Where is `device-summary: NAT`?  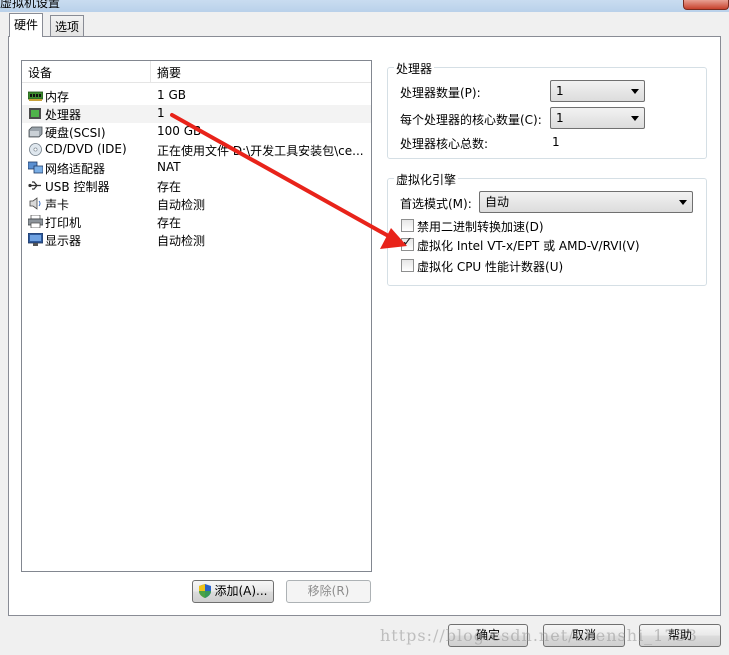
device-summary: NAT is located at coordinates (169, 167).